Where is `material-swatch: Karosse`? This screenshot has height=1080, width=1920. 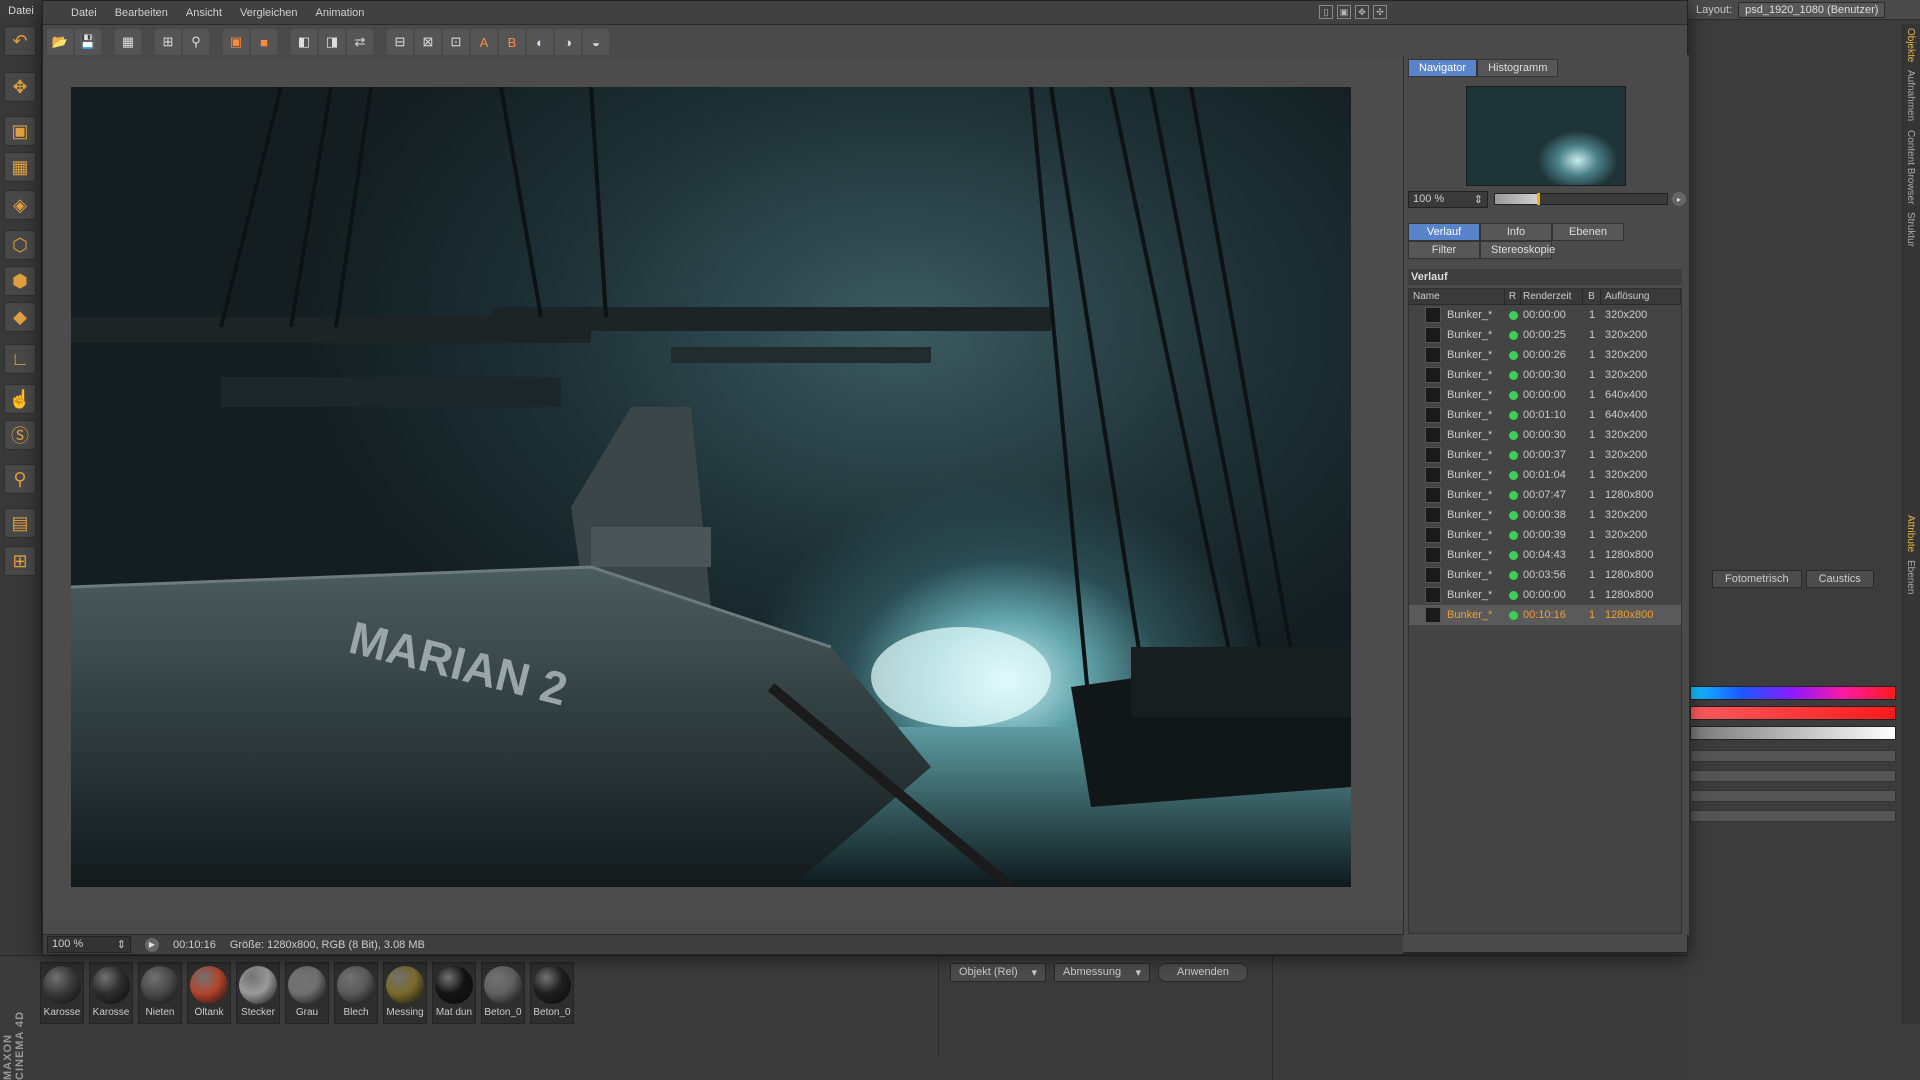 material-swatch: Karosse is located at coordinates (62, 993).